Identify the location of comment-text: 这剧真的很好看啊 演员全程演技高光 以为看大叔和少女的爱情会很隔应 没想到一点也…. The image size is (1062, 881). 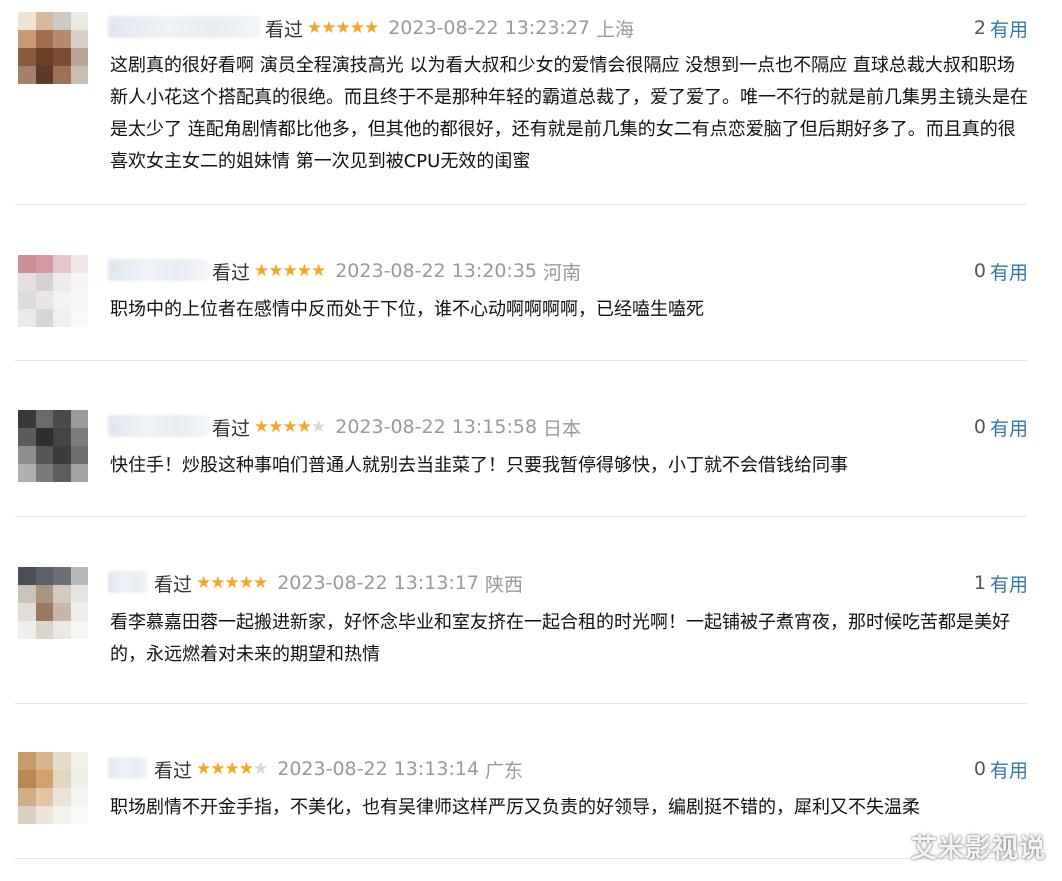
(569, 113).